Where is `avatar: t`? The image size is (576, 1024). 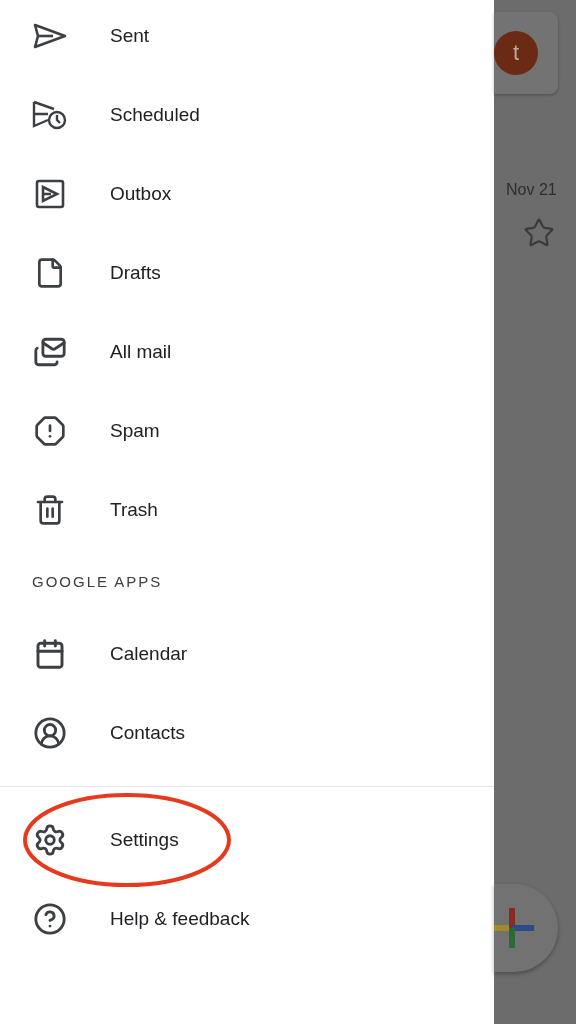
avatar: t is located at coordinates (516, 53).